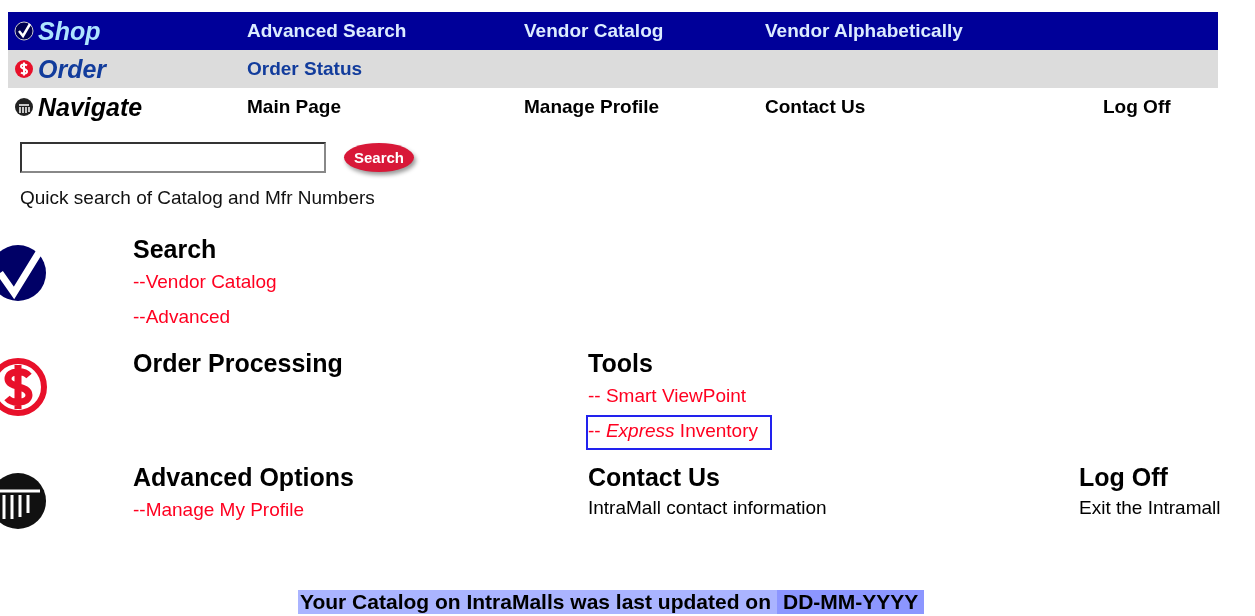 The width and height of the screenshot is (1255, 616). Describe the element at coordinates (679, 432) in the screenshot. I see `section-link: -- Express Inventory` at that location.